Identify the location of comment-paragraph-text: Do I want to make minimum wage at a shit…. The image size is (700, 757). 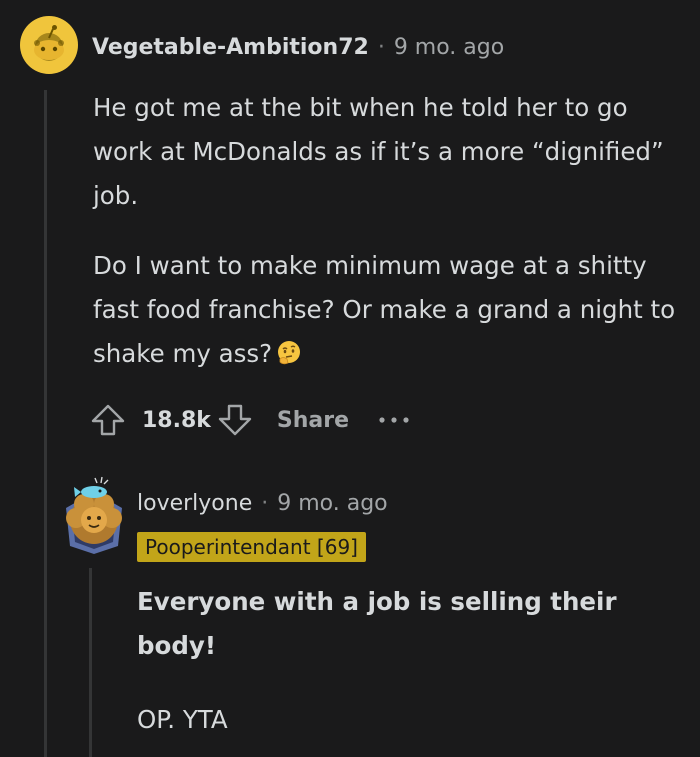
(384, 309).